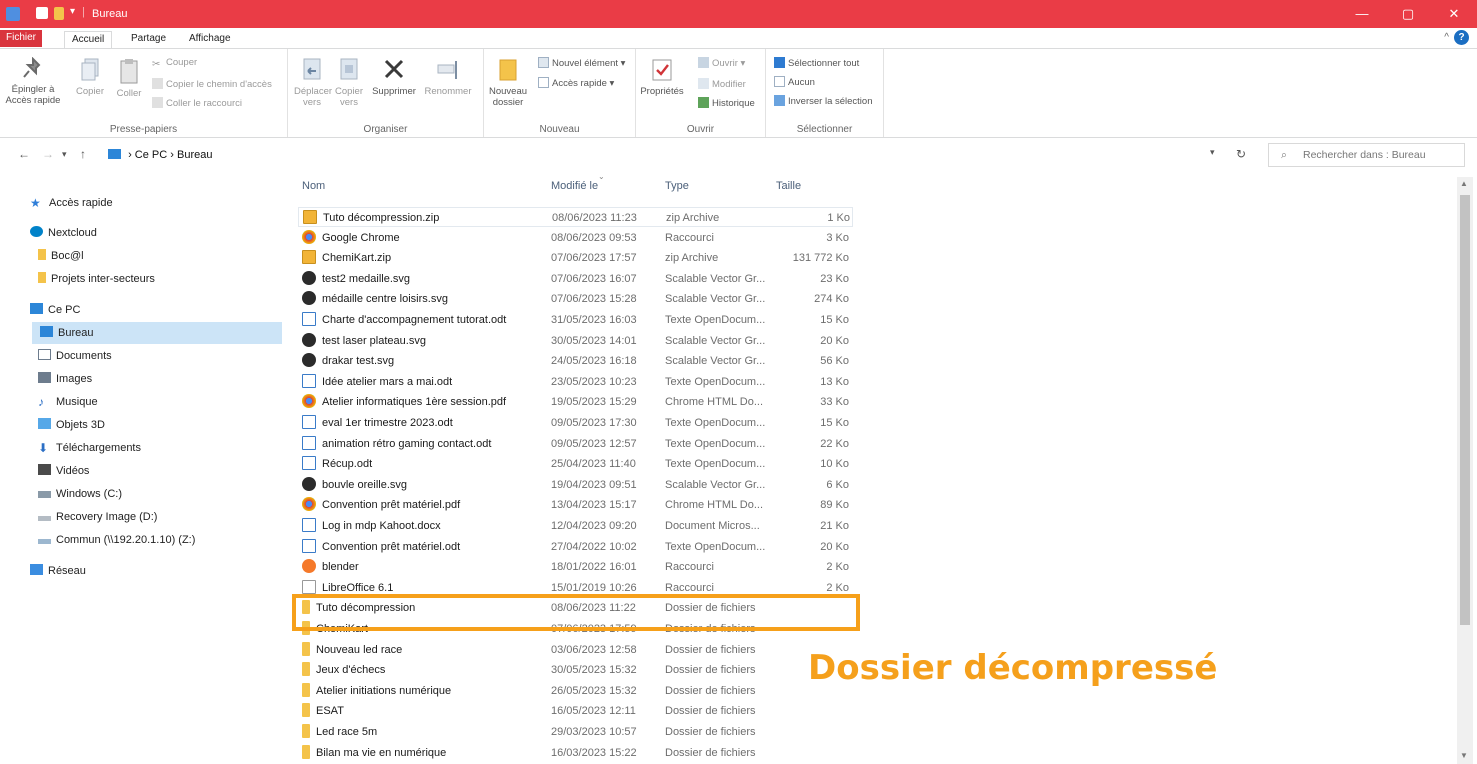  What do you see at coordinates (427, 670) in the screenshot?
I see `file-name: Jeux d'échecs` at bounding box center [427, 670].